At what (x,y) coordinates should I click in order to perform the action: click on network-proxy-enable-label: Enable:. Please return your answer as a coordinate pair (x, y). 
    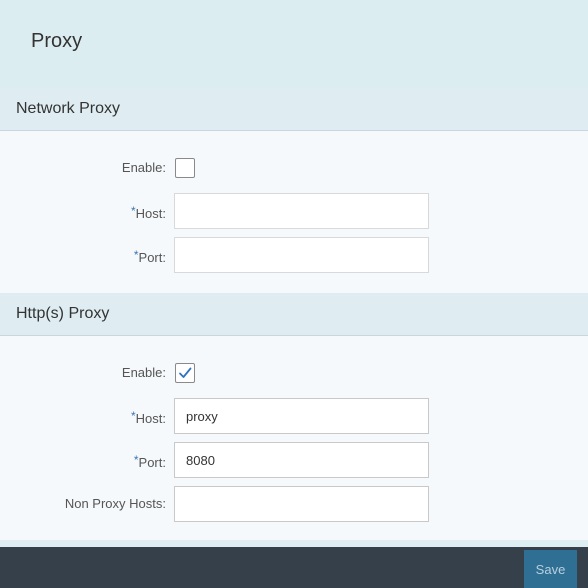
    Looking at the image, I should click on (143, 167).